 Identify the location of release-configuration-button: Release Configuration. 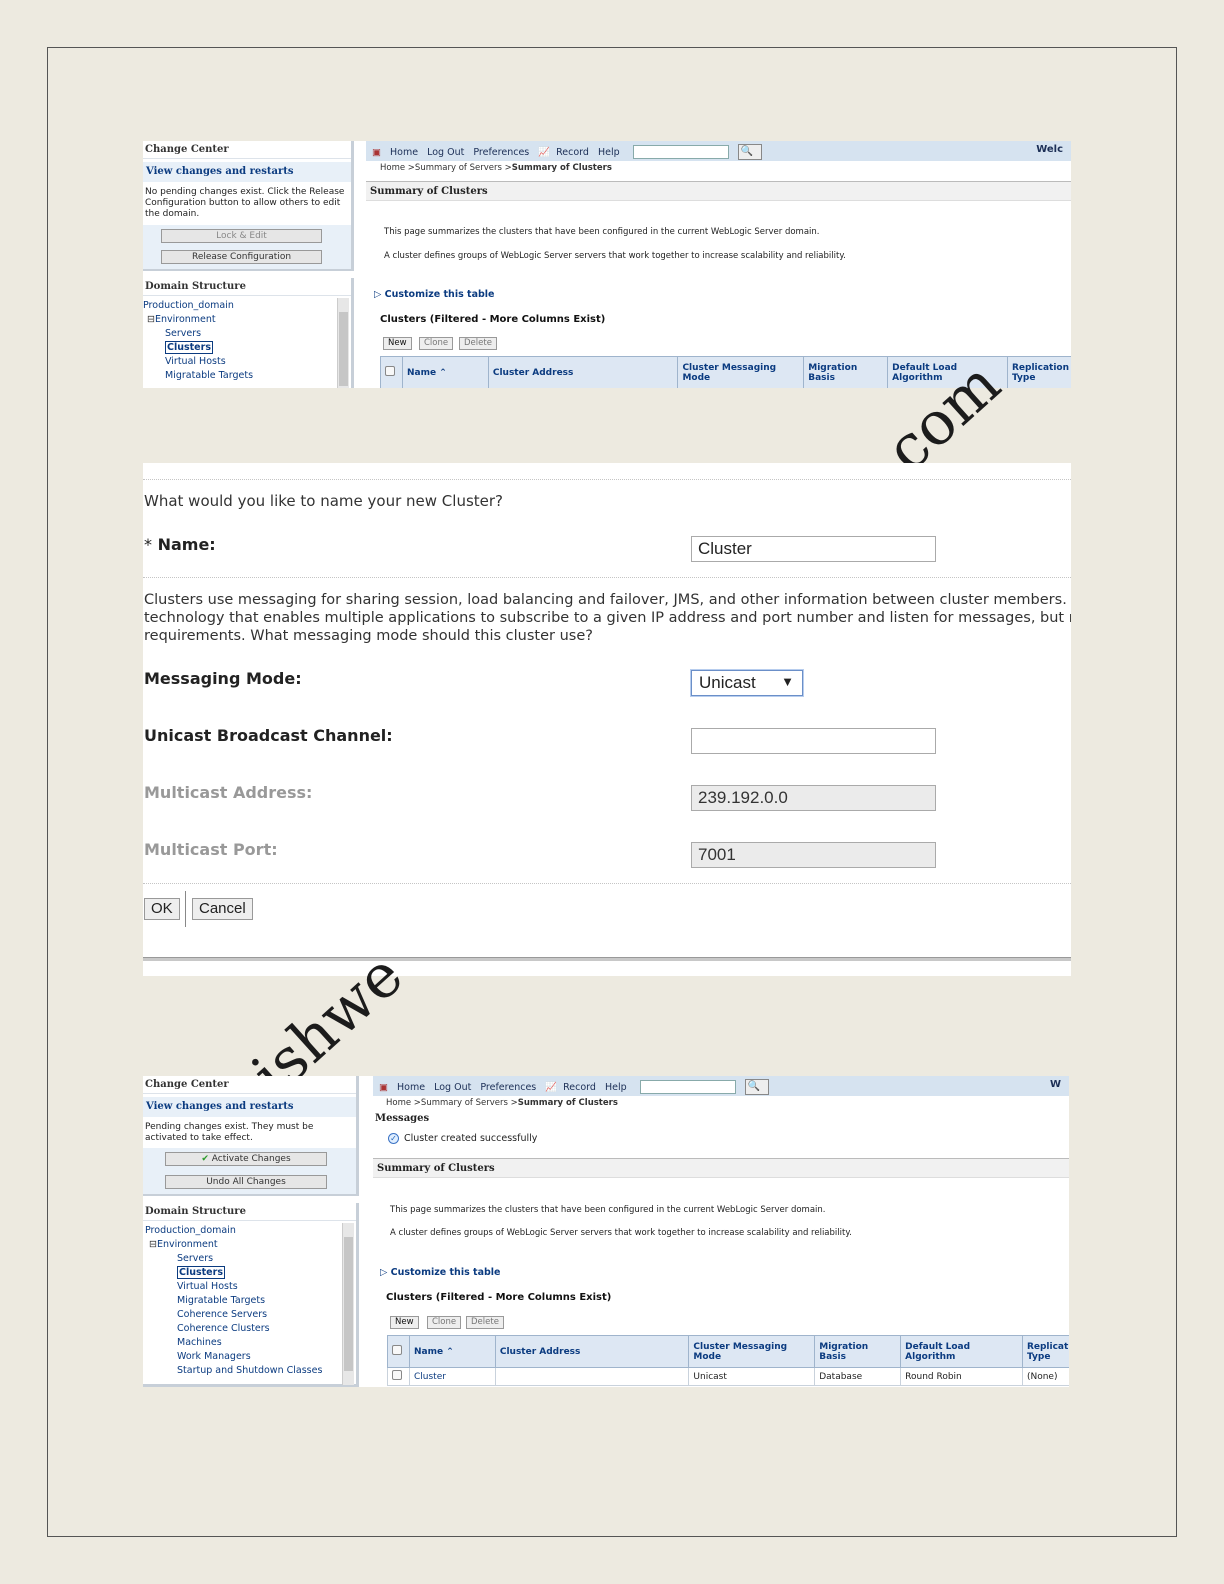
(241, 257).